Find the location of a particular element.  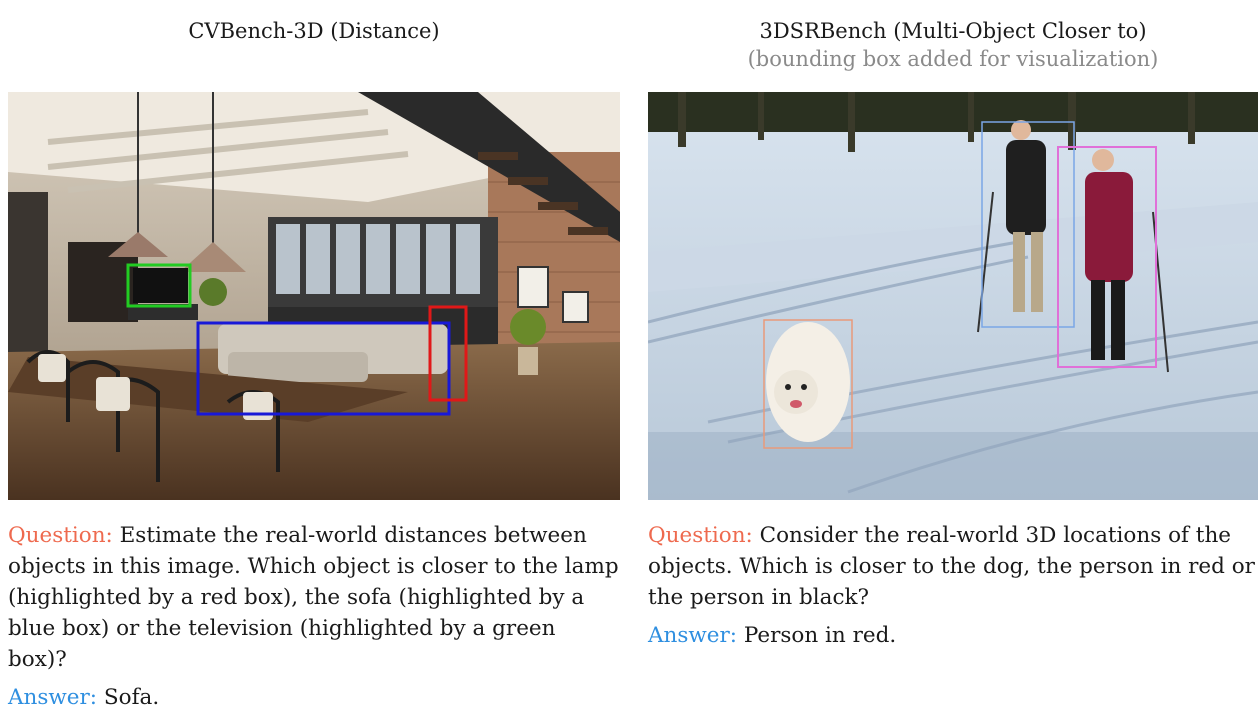

answer: Answer: Person in red. is located at coordinates (953, 635).